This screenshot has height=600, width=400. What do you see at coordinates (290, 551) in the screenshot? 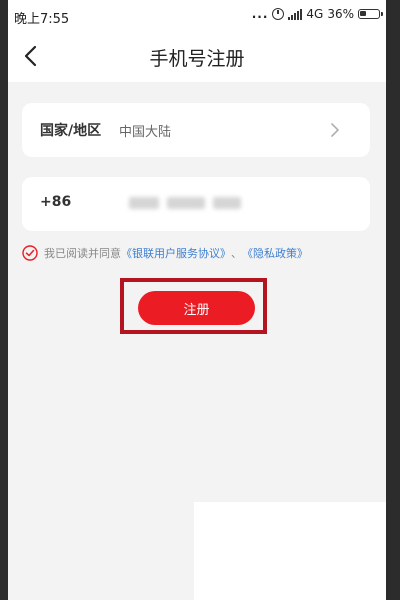
I see `white-overlay-block` at bounding box center [290, 551].